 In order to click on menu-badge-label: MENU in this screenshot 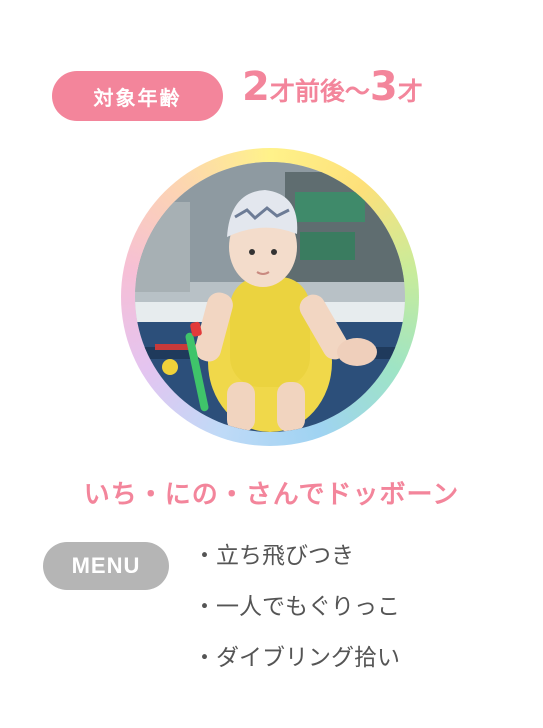, I will do `click(106, 565)`.